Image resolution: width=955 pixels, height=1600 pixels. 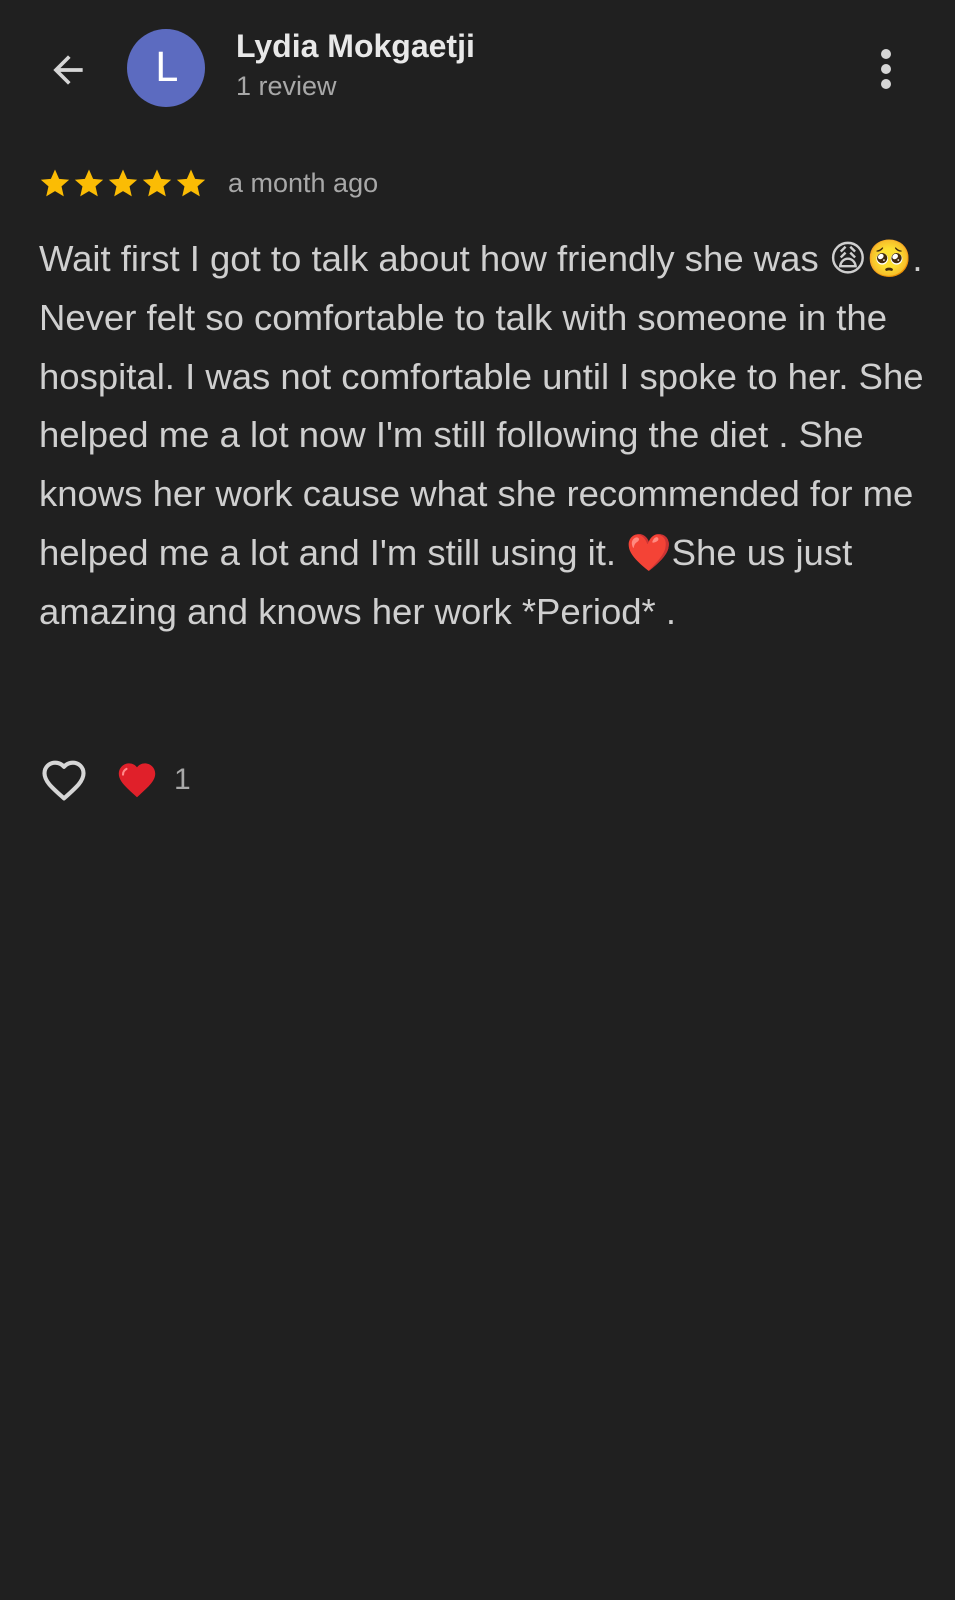 What do you see at coordinates (137, 780) in the screenshot?
I see `red-heart-icon` at bounding box center [137, 780].